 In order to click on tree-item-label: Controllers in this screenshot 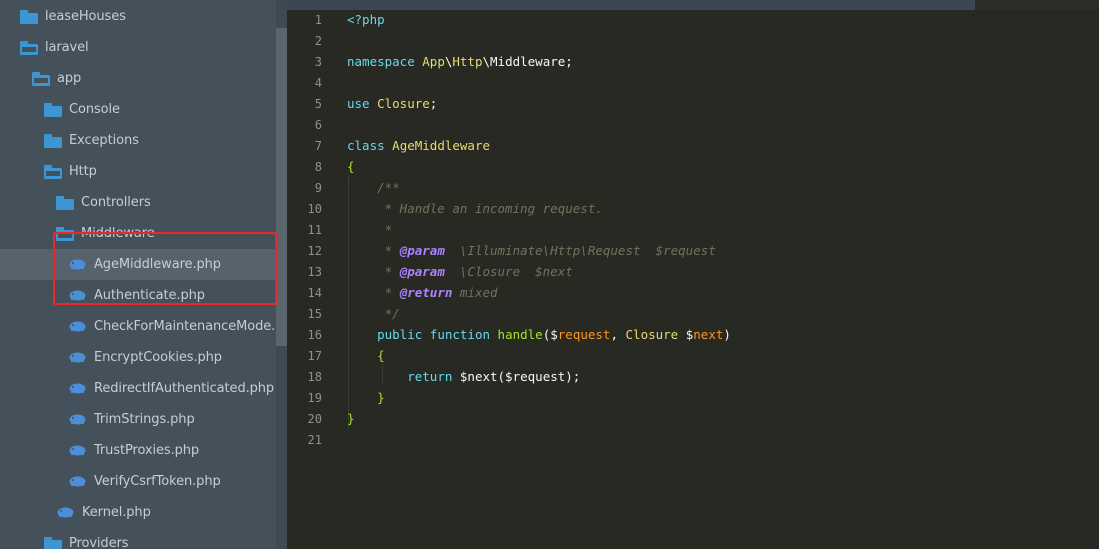, I will do `click(116, 202)`.